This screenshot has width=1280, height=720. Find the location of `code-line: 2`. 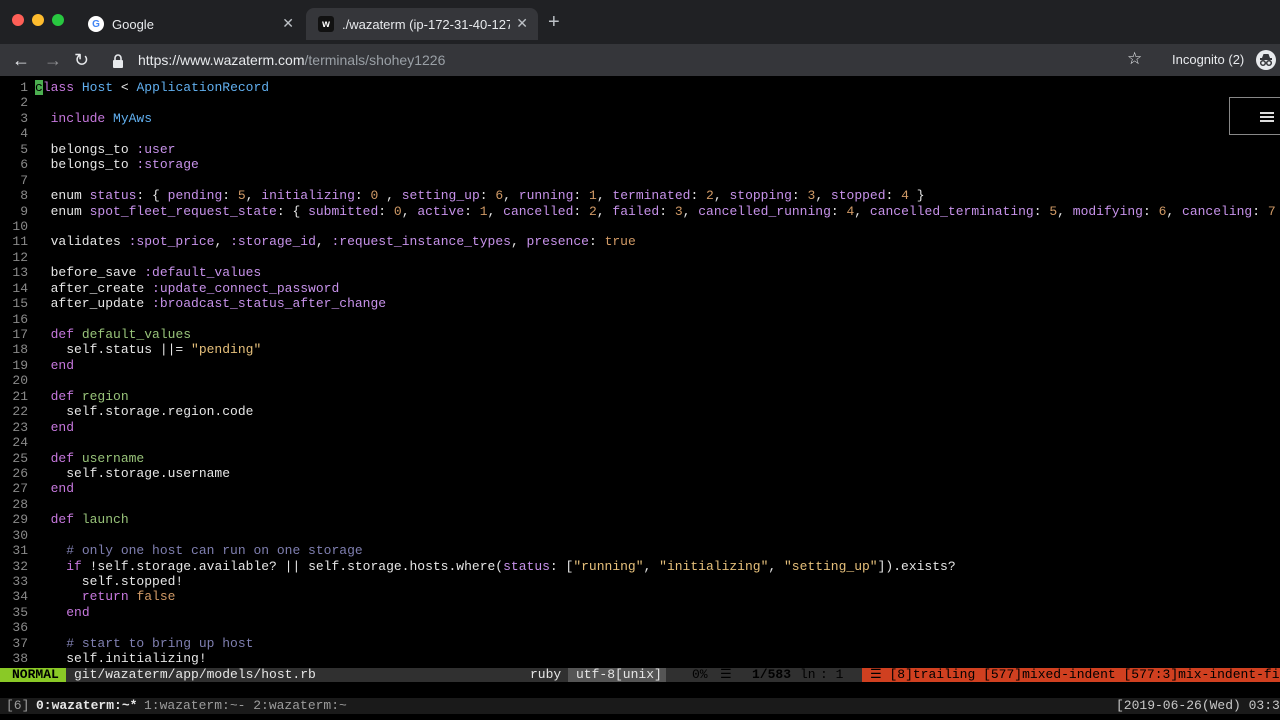

code-line: 2 is located at coordinates (640, 102).